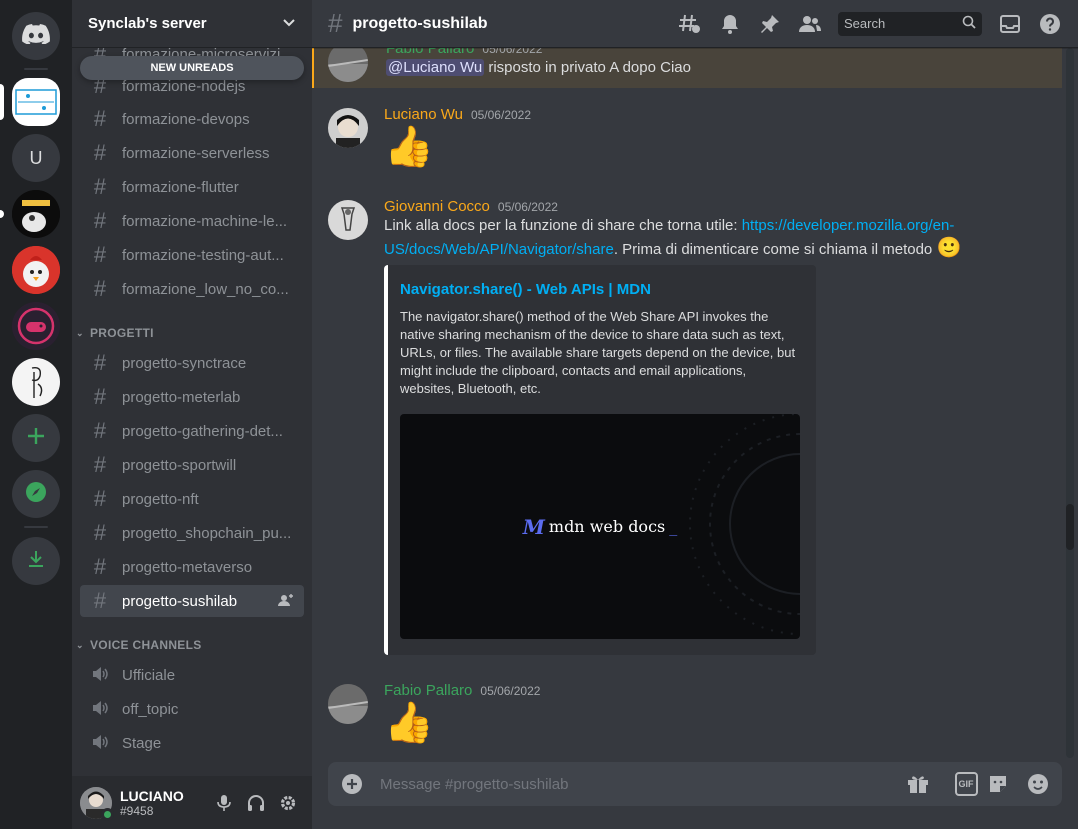 The height and width of the screenshot is (829, 1078). What do you see at coordinates (192, 709) in the screenshot?
I see `voice-channel-item: off_topic` at bounding box center [192, 709].